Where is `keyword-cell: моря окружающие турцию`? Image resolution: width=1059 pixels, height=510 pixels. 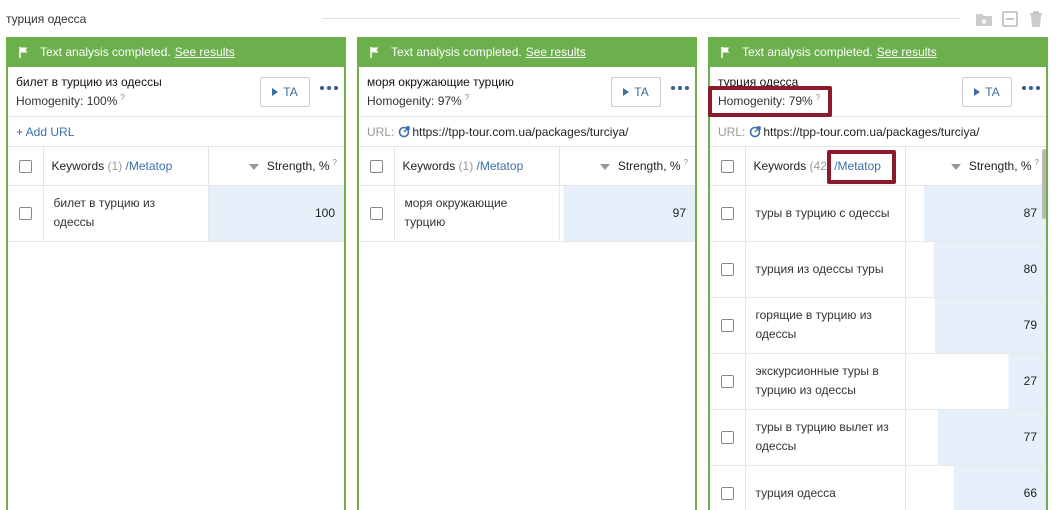
keyword-cell: моря окружающие турцию is located at coordinates (477, 213).